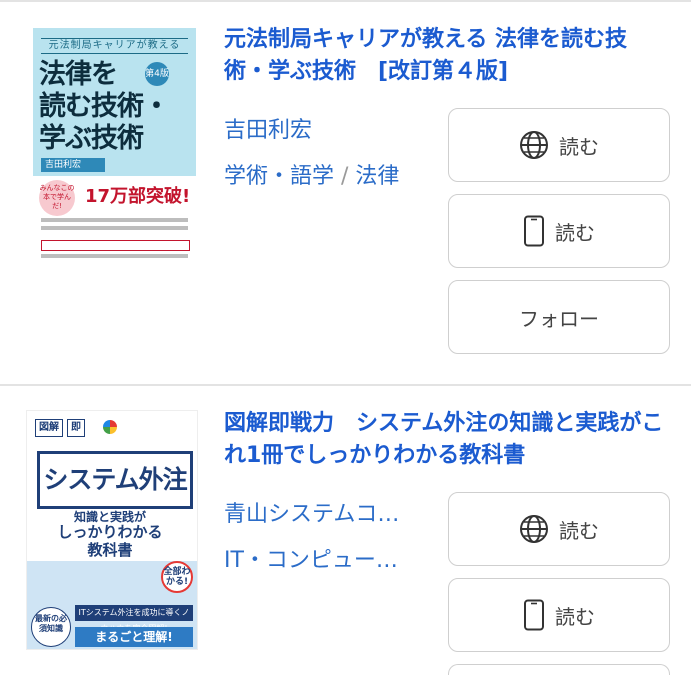 Image resolution: width=691 pixels, height=675 pixels. Describe the element at coordinates (138, 196) in the screenshot. I see `cover-headline: 17万部突破!` at that location.